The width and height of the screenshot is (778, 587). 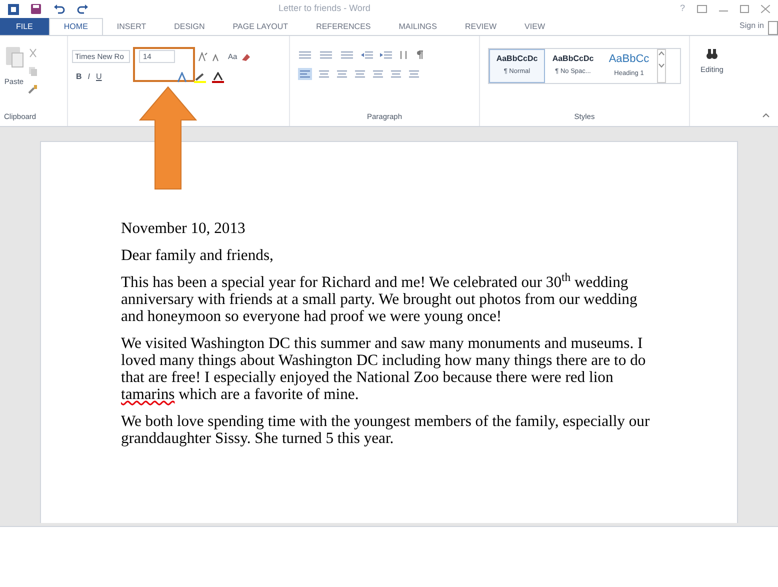 What do you see at coordinates (765, 9) in the screenshot?
I see `close-icon` at bounding box center [765, 9].